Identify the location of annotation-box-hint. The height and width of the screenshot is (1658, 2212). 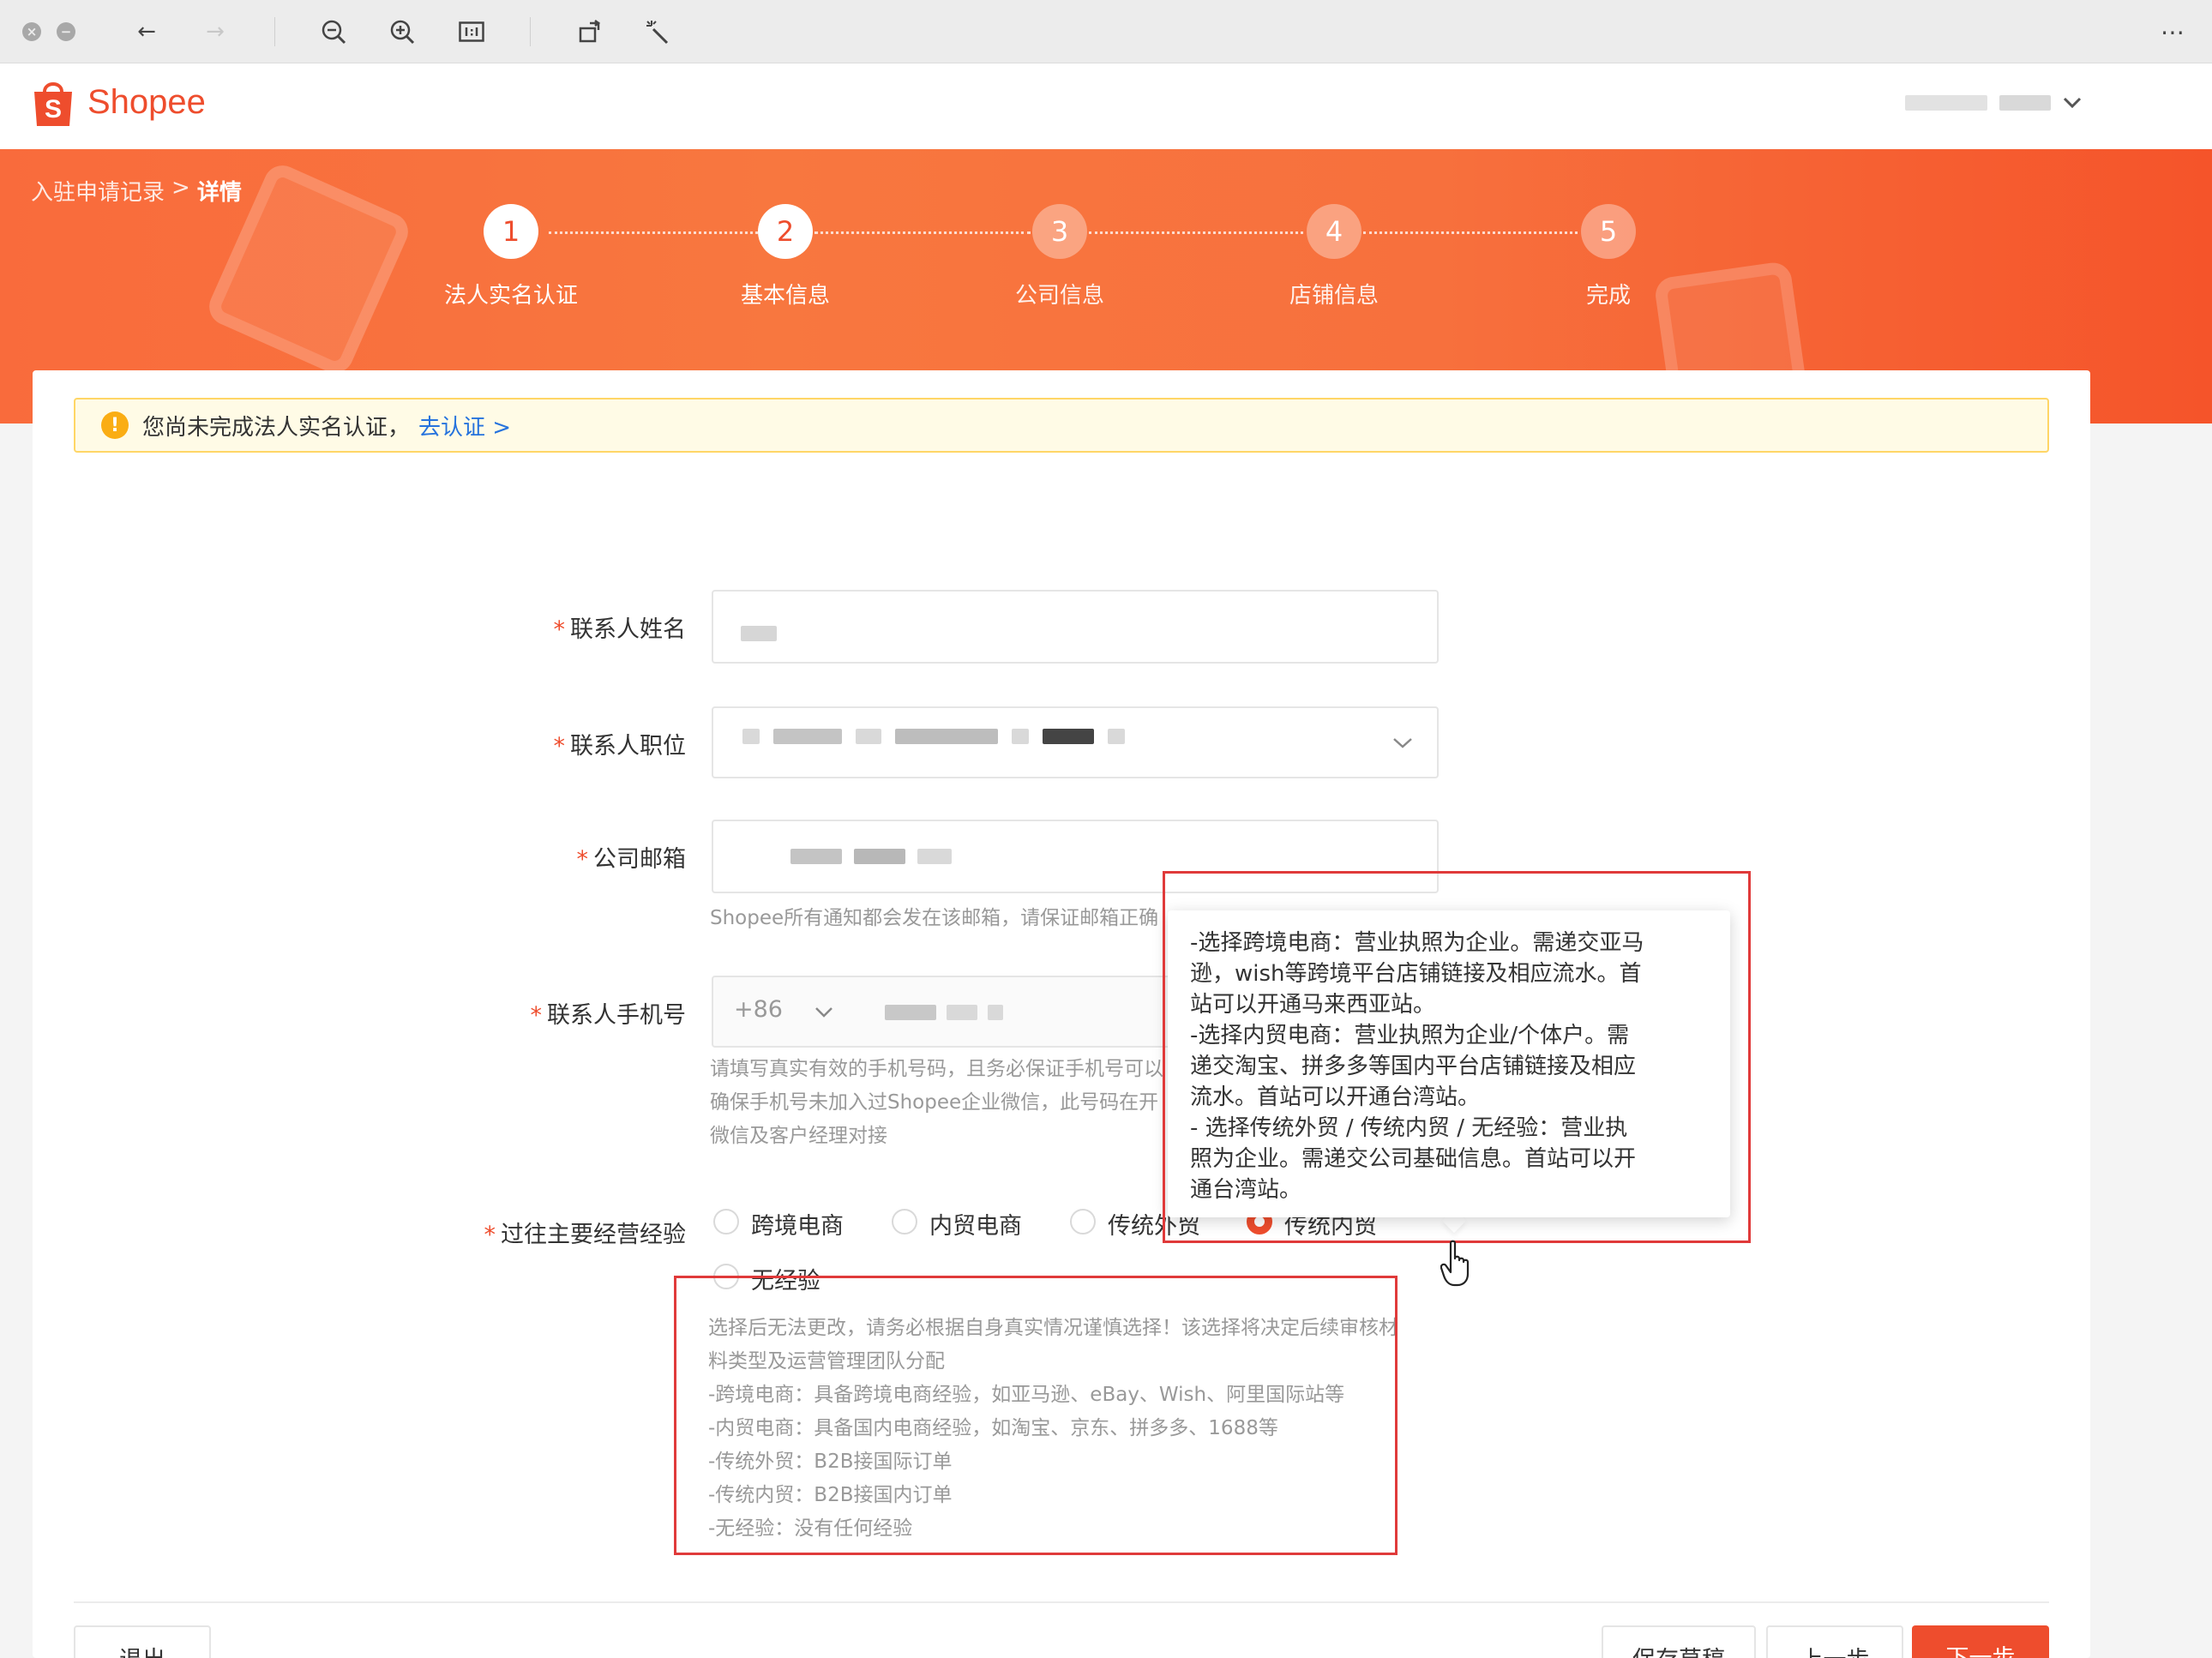
(1036, 1415).